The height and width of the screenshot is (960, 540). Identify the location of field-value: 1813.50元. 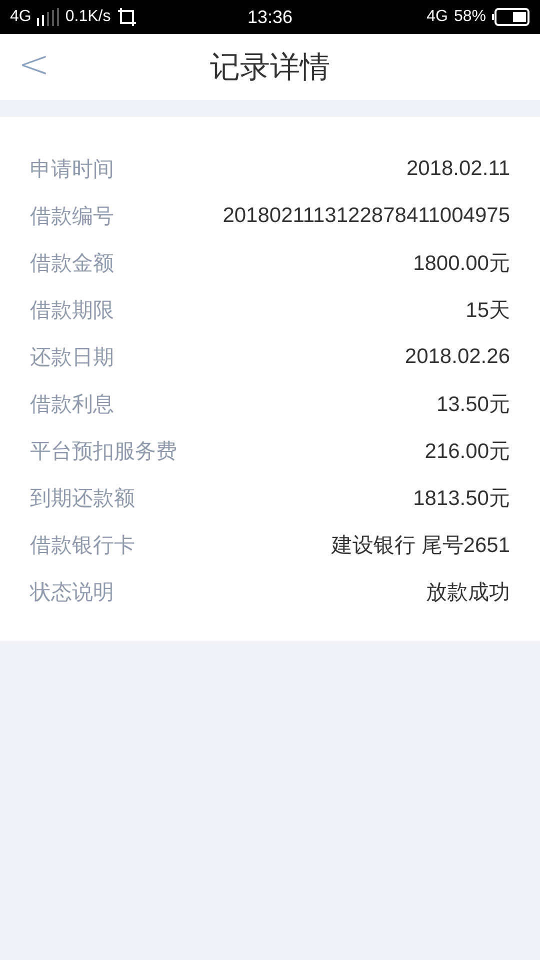
(461, 499).